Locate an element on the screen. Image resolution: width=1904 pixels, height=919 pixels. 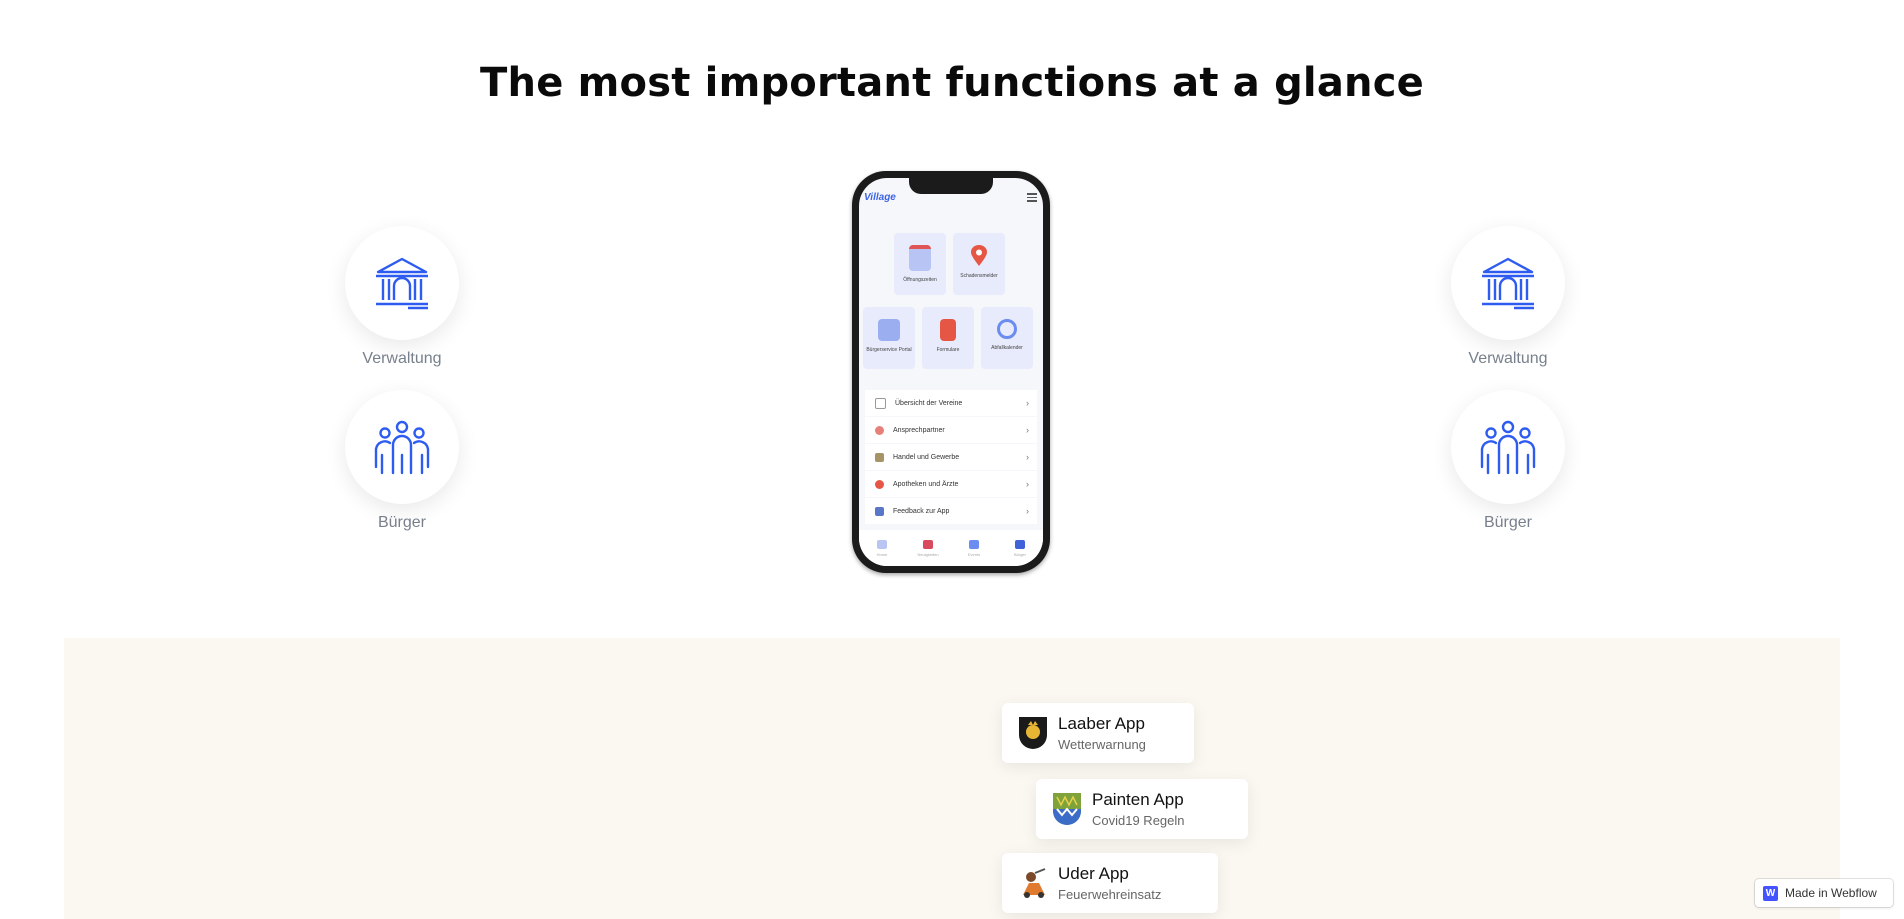
page-title: The most important functions at a glance is located at coordinates (952, 83).